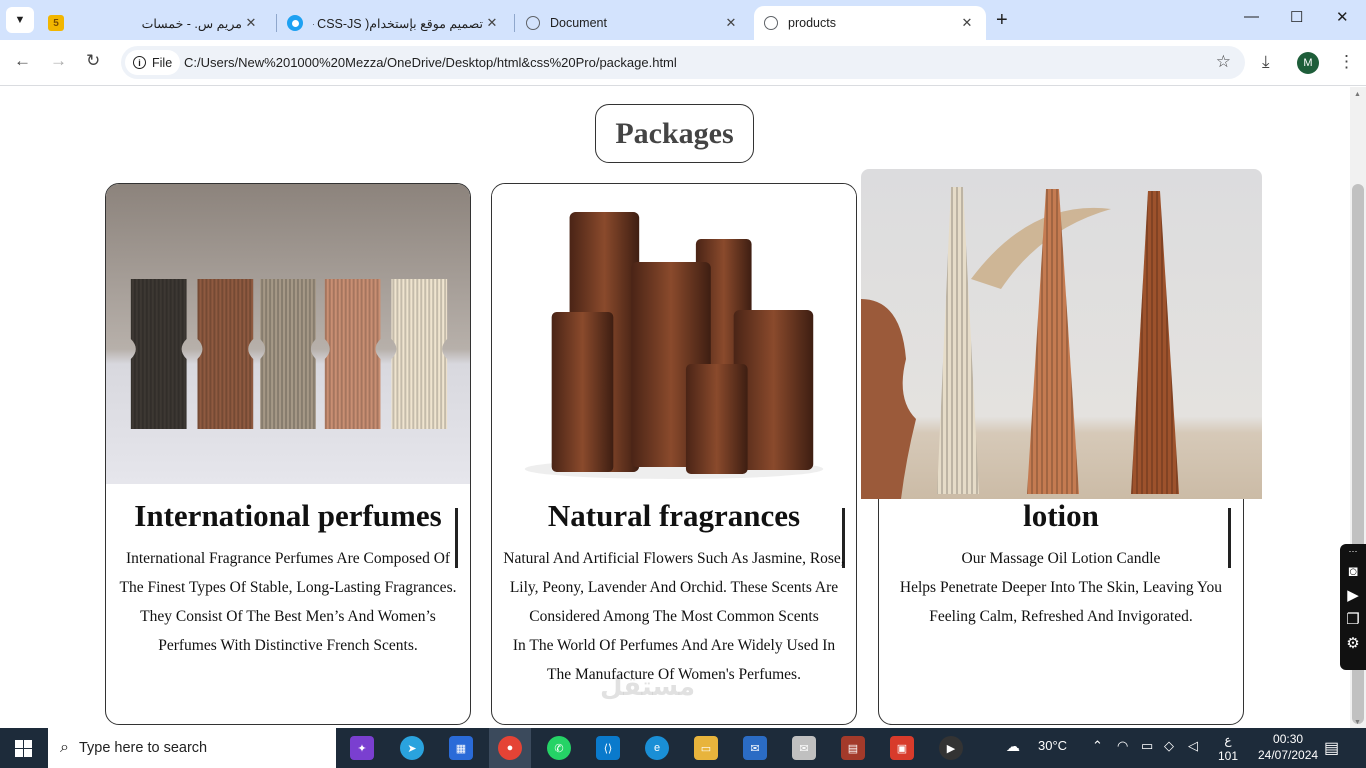  What do you see at coordinates (1223, 62) in the screenshot?
I see `bookmark-star-icon: ☆` at bounding box center [1223, 62].